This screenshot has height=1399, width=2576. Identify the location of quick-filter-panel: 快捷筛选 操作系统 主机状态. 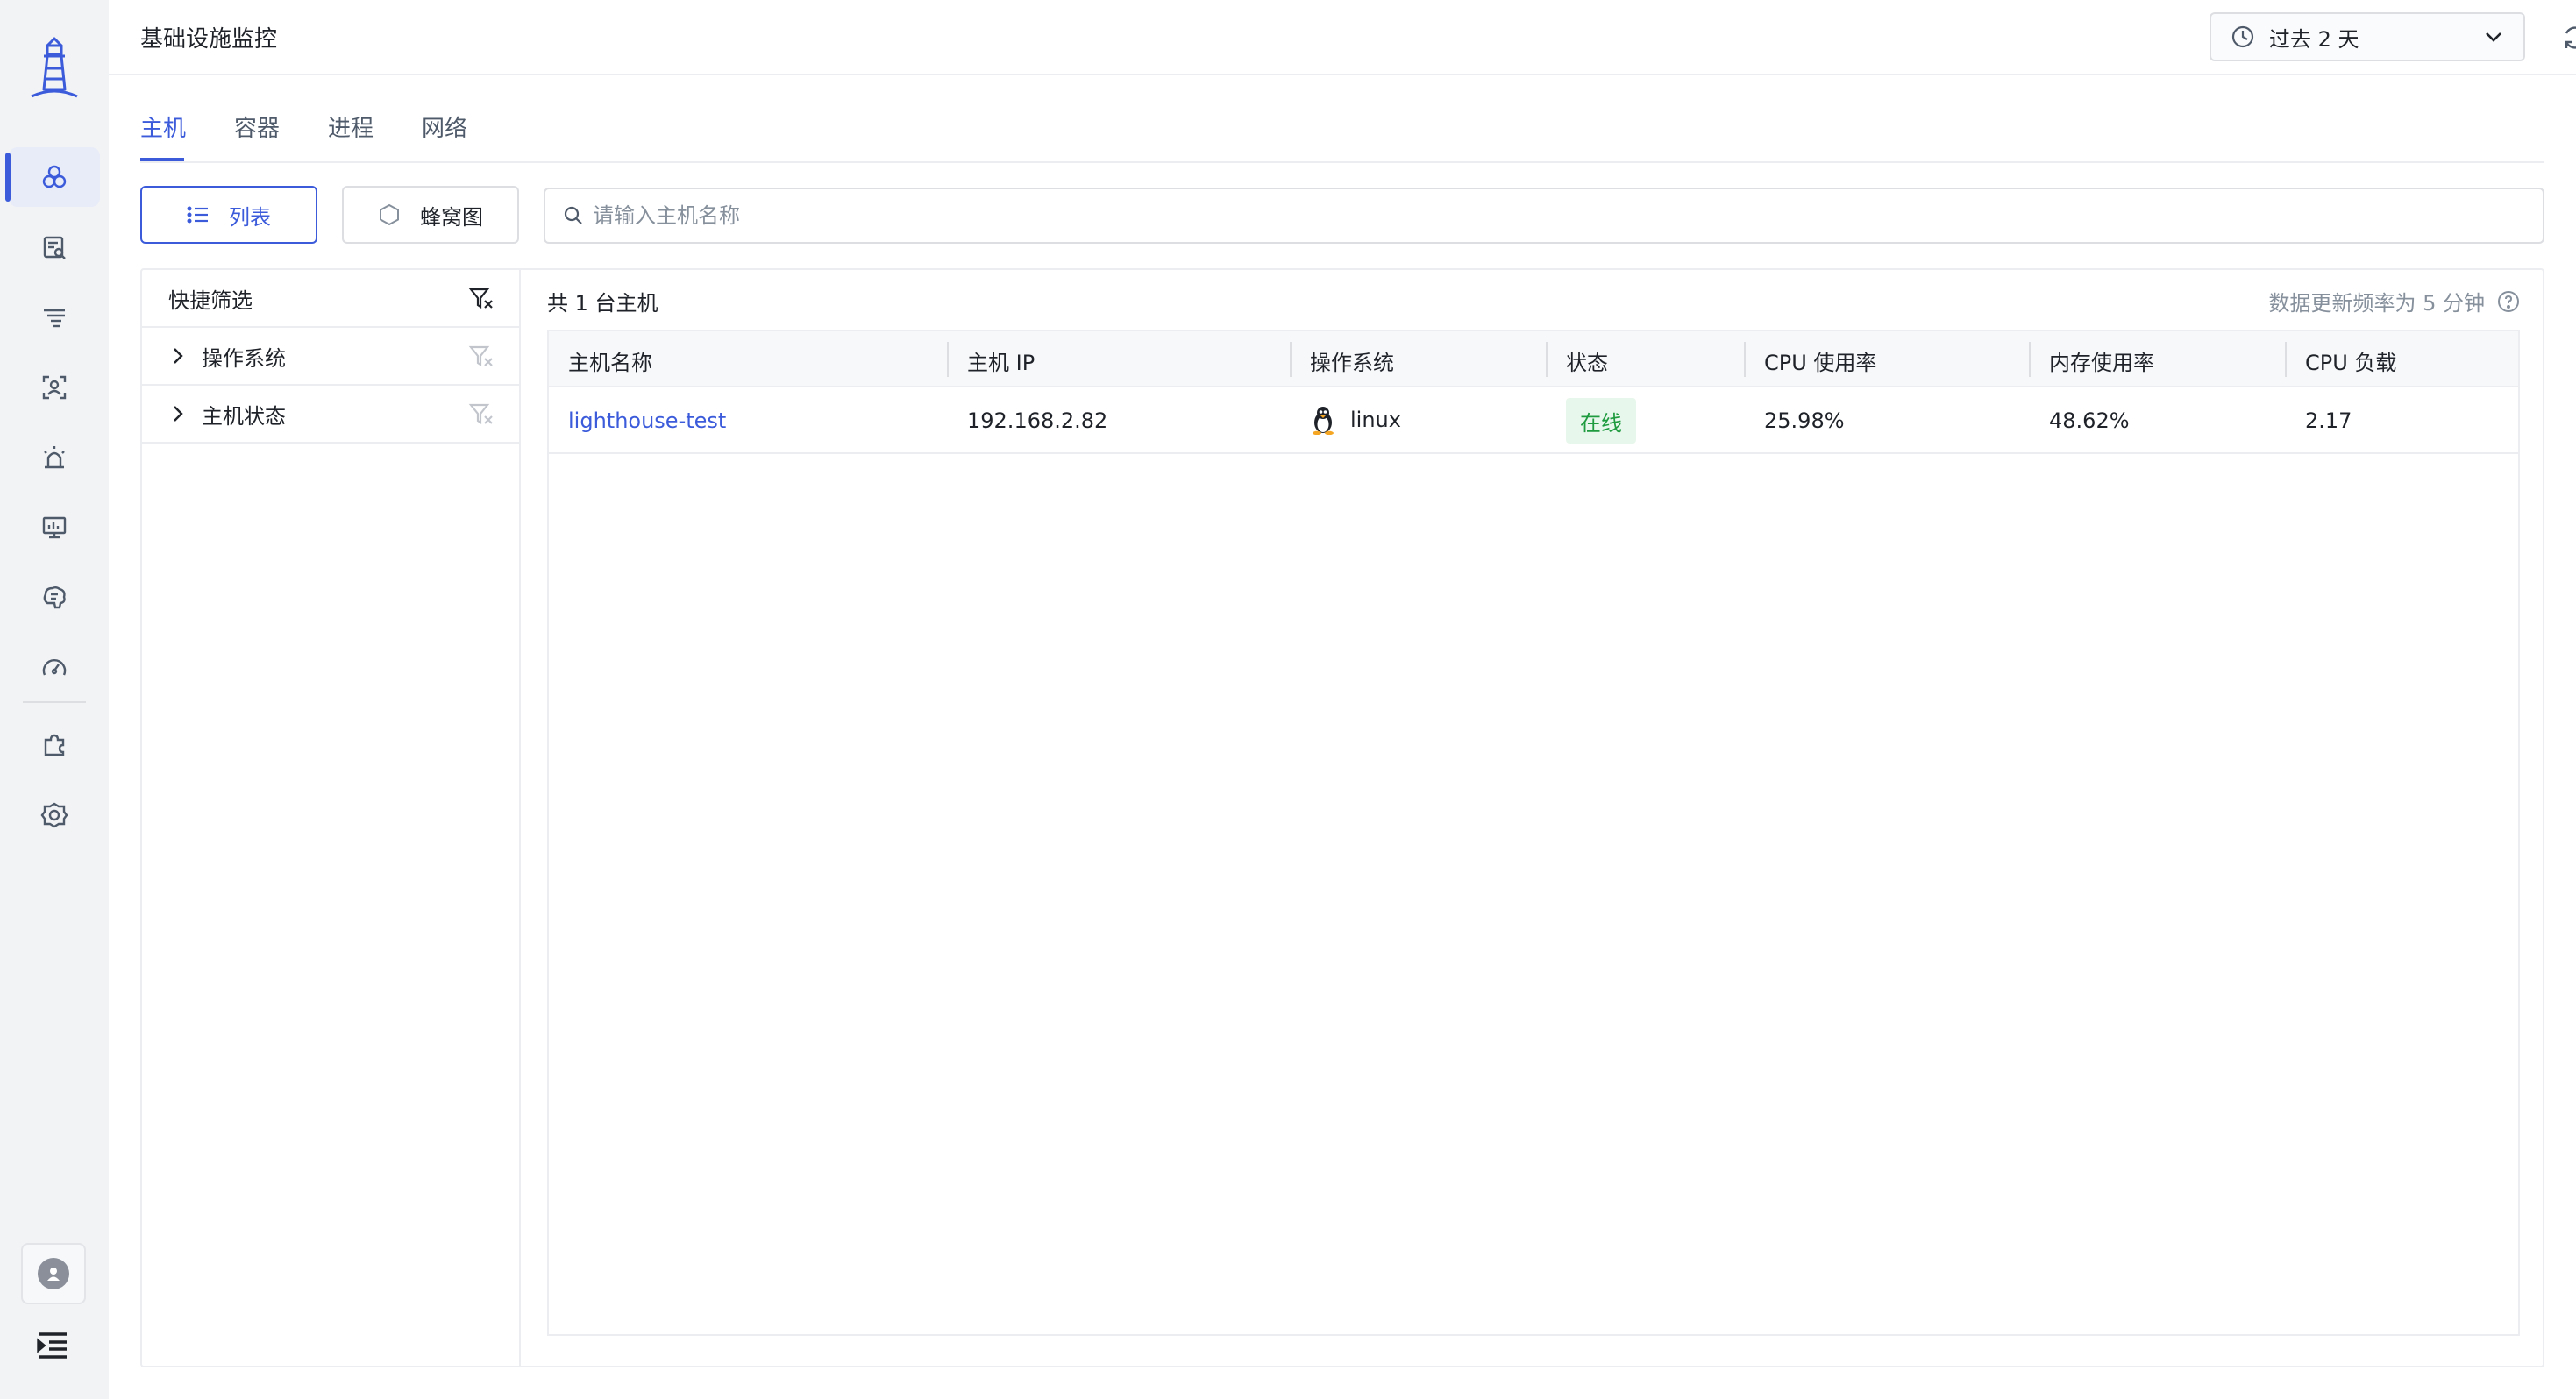
(331, 818).